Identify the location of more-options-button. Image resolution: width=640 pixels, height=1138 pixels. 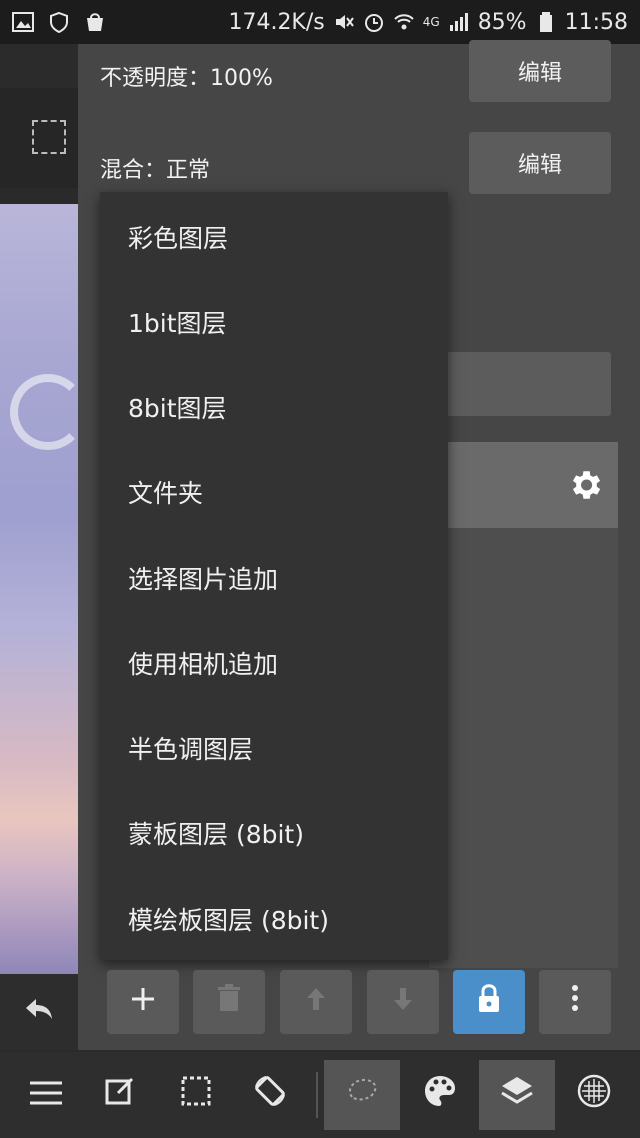
(575, 1002).